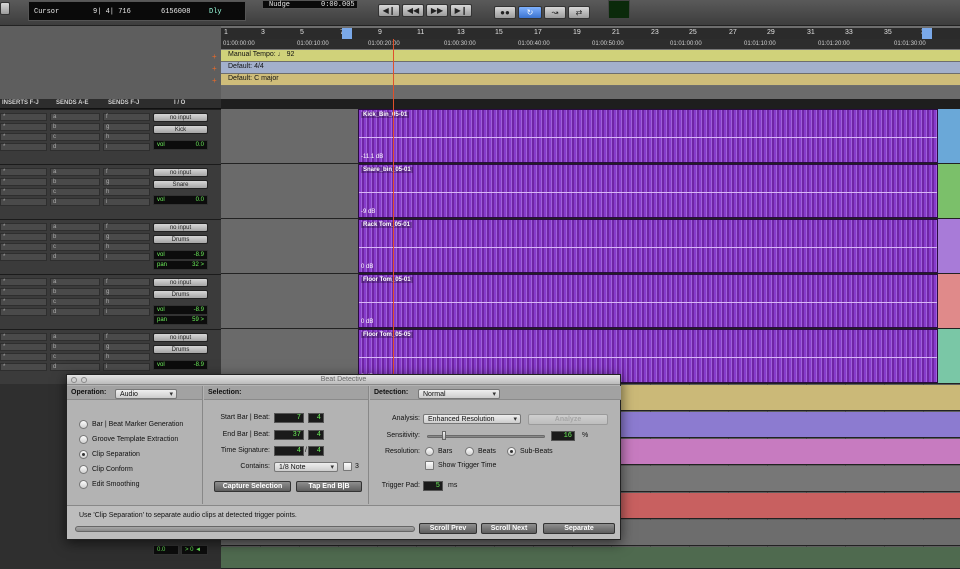 Image resolution: width=960 pixels, height=569 pixels. I want to click on detection-mode-select: Normal, so click(459, 394).